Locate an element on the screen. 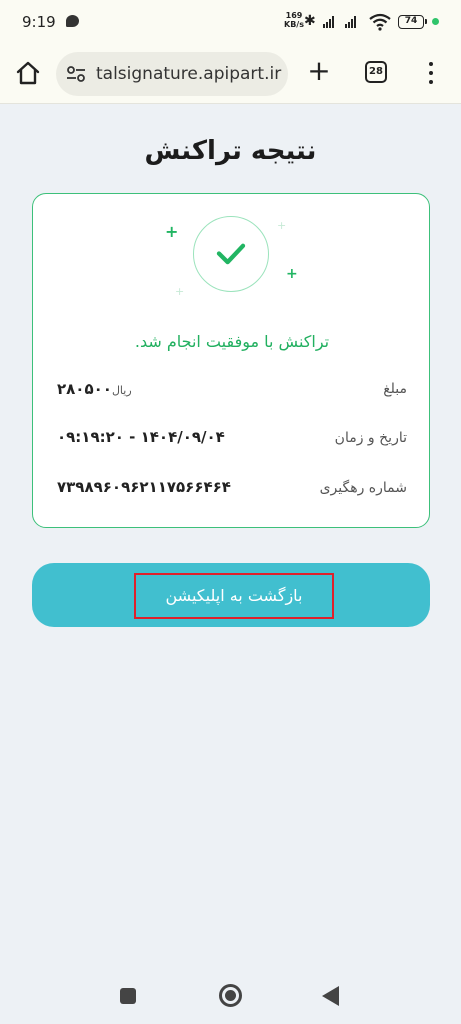 This screenshot has width=461, height=1024. status-time: 9:19 is located at coordinates (39, 22).